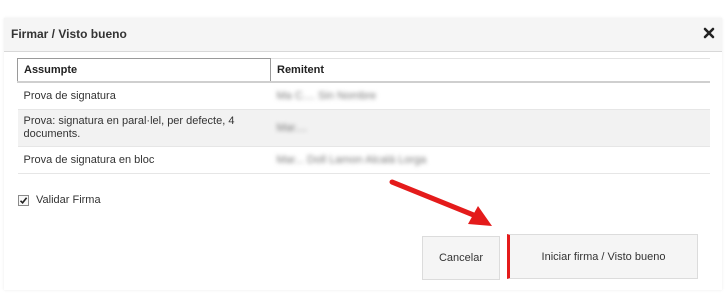 This screenshot has height=293, width=725. What do you see at coordinates (68, 200) in the screenshot?
I see `validate-signature-label: Validar Firma` at bounding box center [68, 200].